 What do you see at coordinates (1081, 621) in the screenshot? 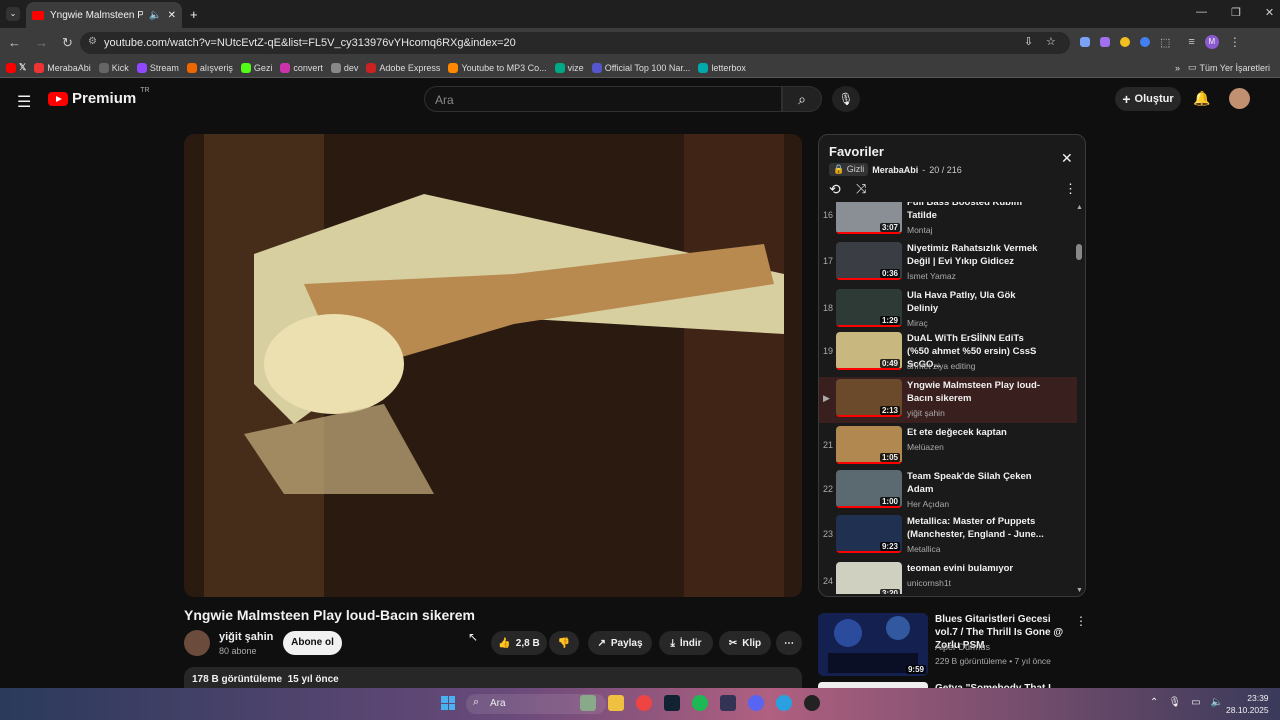
I see `rec-menu-icon: ⋮` at bounding box center [1081, 621].